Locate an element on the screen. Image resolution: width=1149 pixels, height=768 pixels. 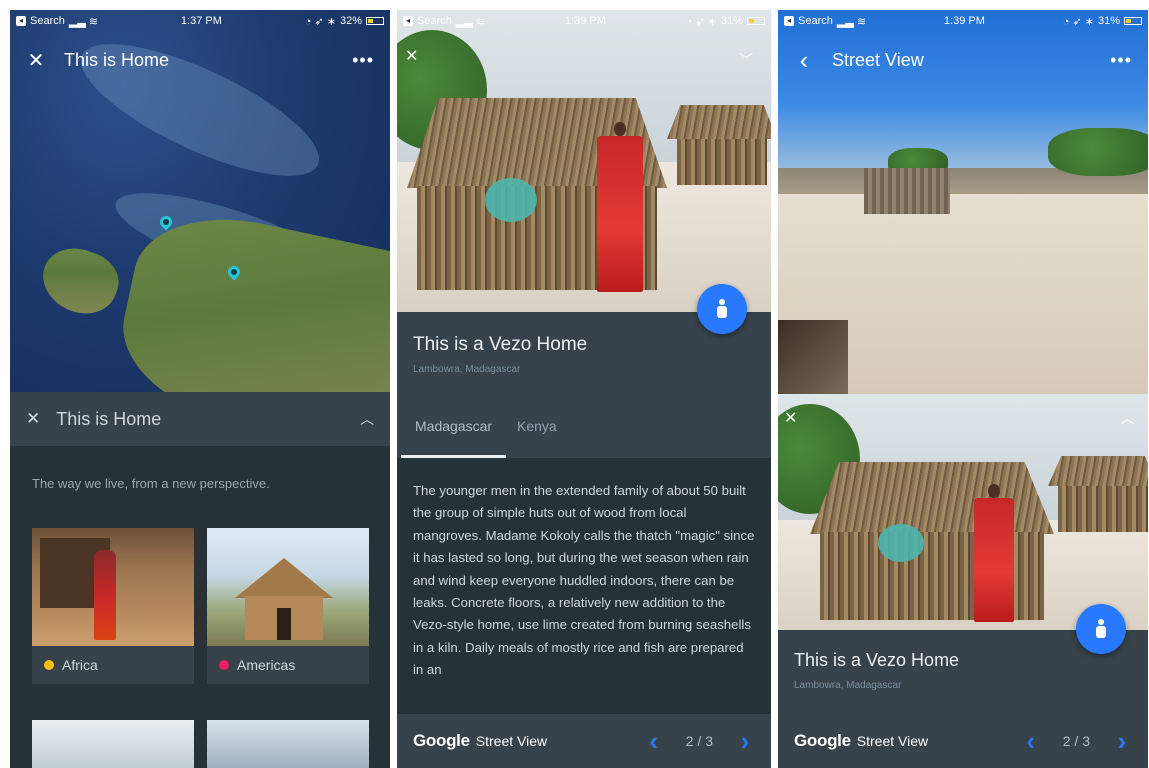
battery-percent: 32% is located at coordinates (350, 21).